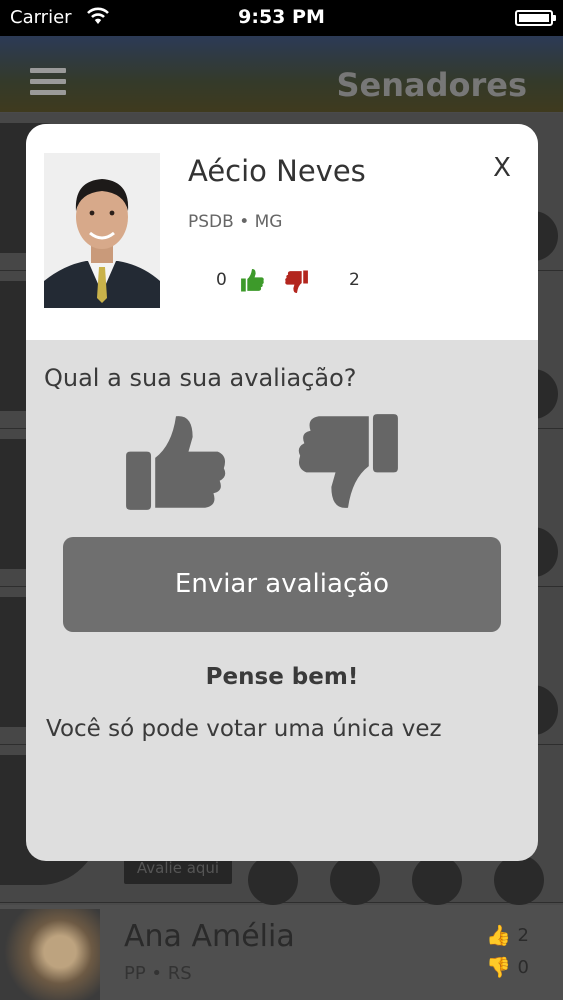 This screenshot has height=1000, width=563. I want to click on rating-question: Qual a sua sua avaliação?, so click(200, 378).